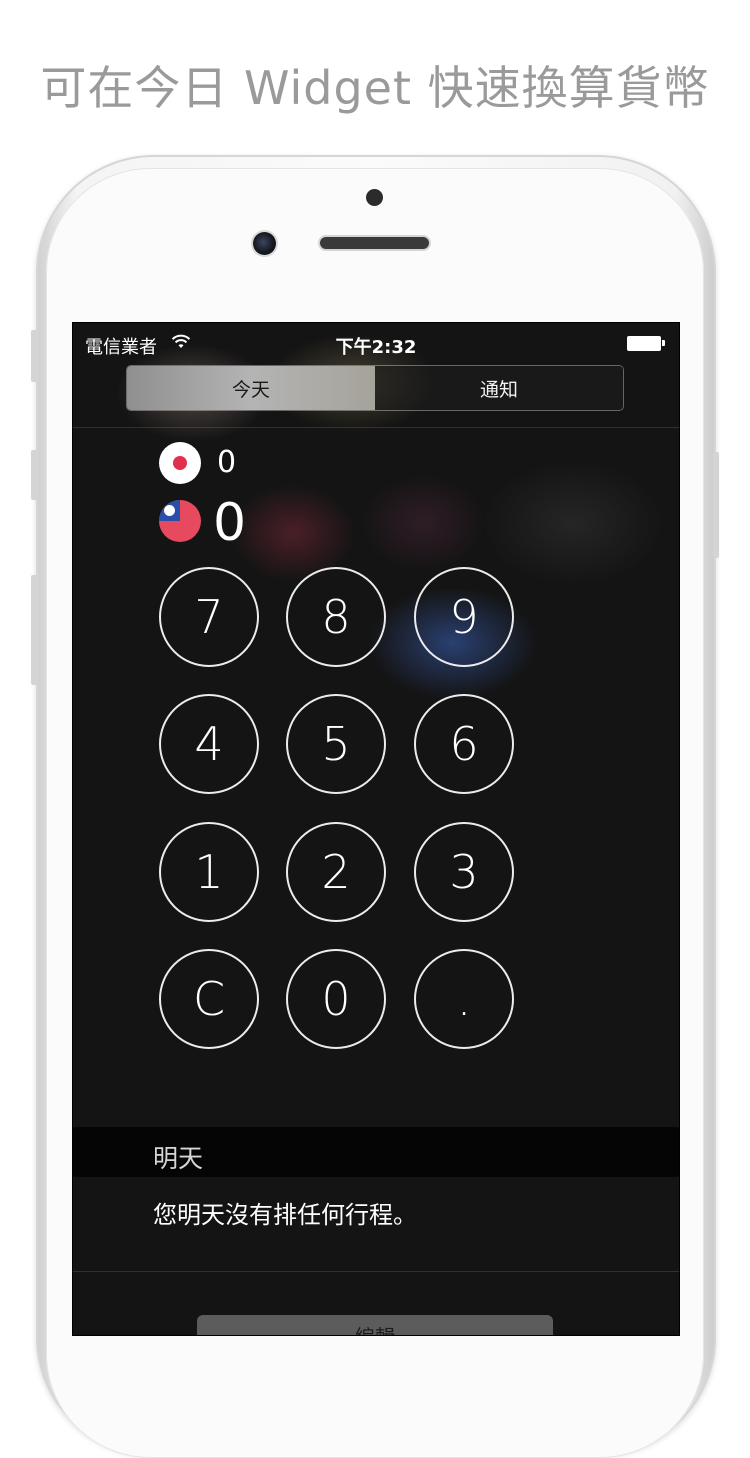 Image resolution: width=750 pixels, height=1458 pixels. I want to click on footer-divider, so click(376, 1271).